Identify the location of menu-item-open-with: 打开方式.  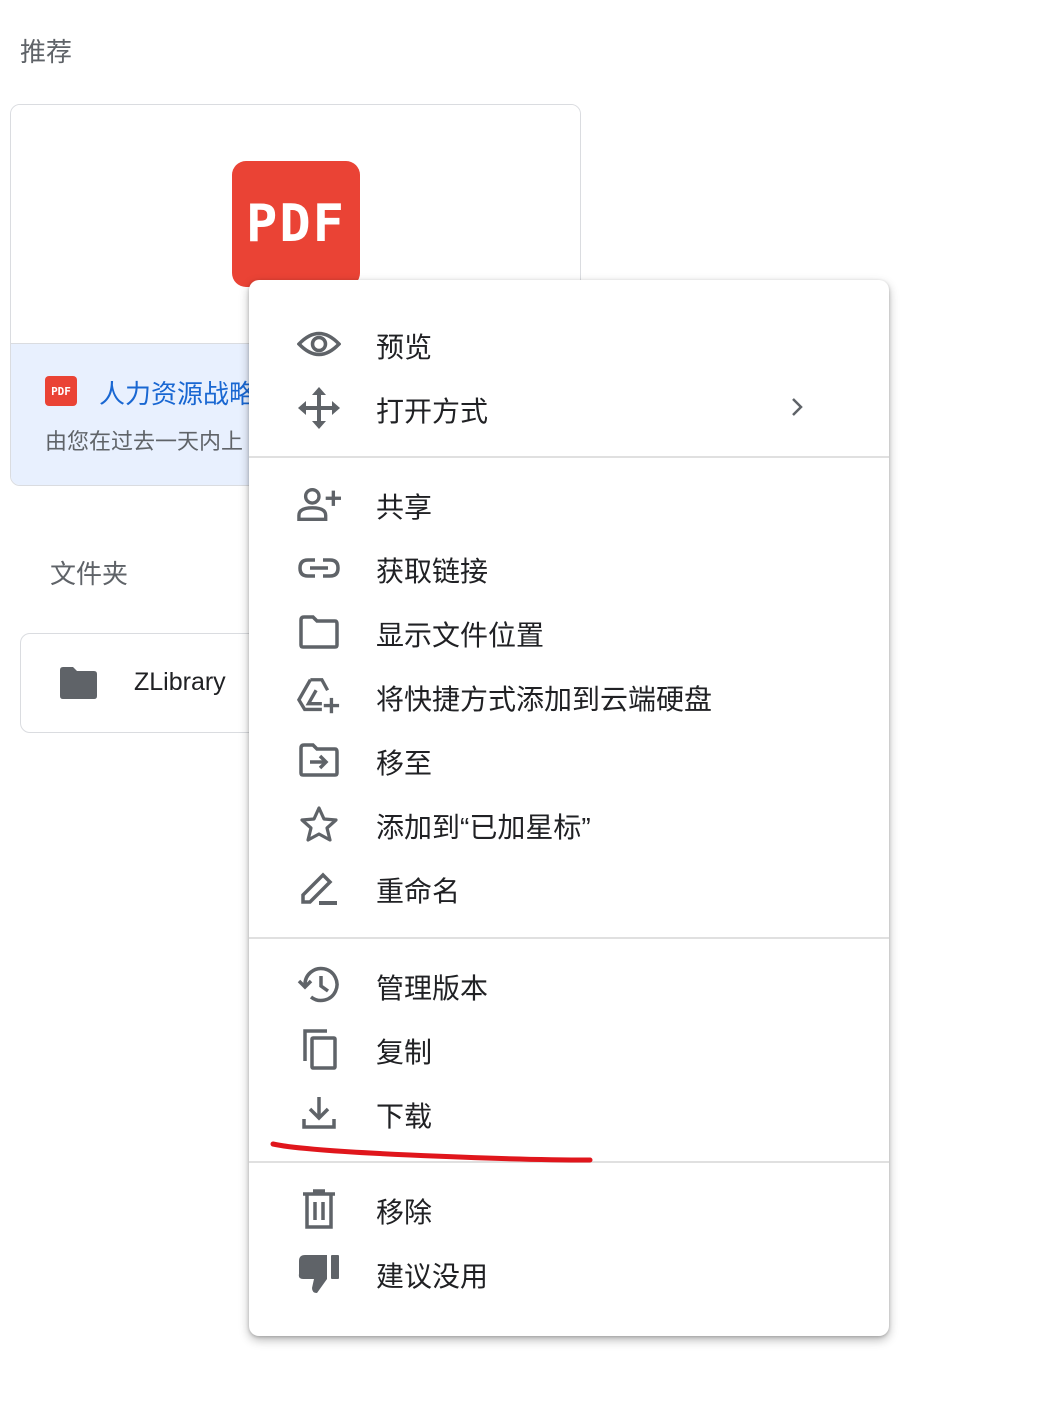
(569, 408).